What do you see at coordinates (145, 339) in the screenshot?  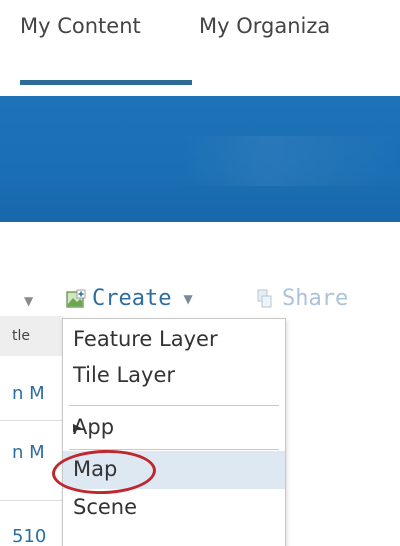 I see `menu-item-label: Feature Layer` at bounding box center [145, 339].